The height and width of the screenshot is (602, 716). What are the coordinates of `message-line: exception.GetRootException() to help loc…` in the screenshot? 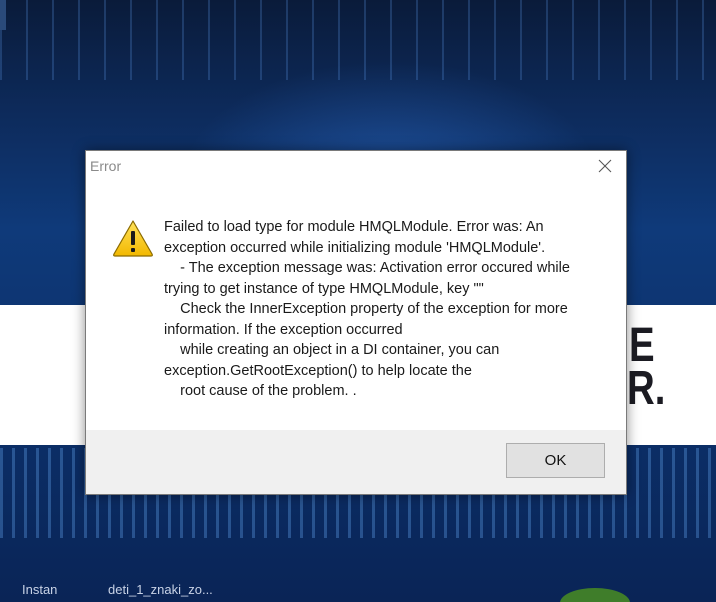 It's located at (318, 370).